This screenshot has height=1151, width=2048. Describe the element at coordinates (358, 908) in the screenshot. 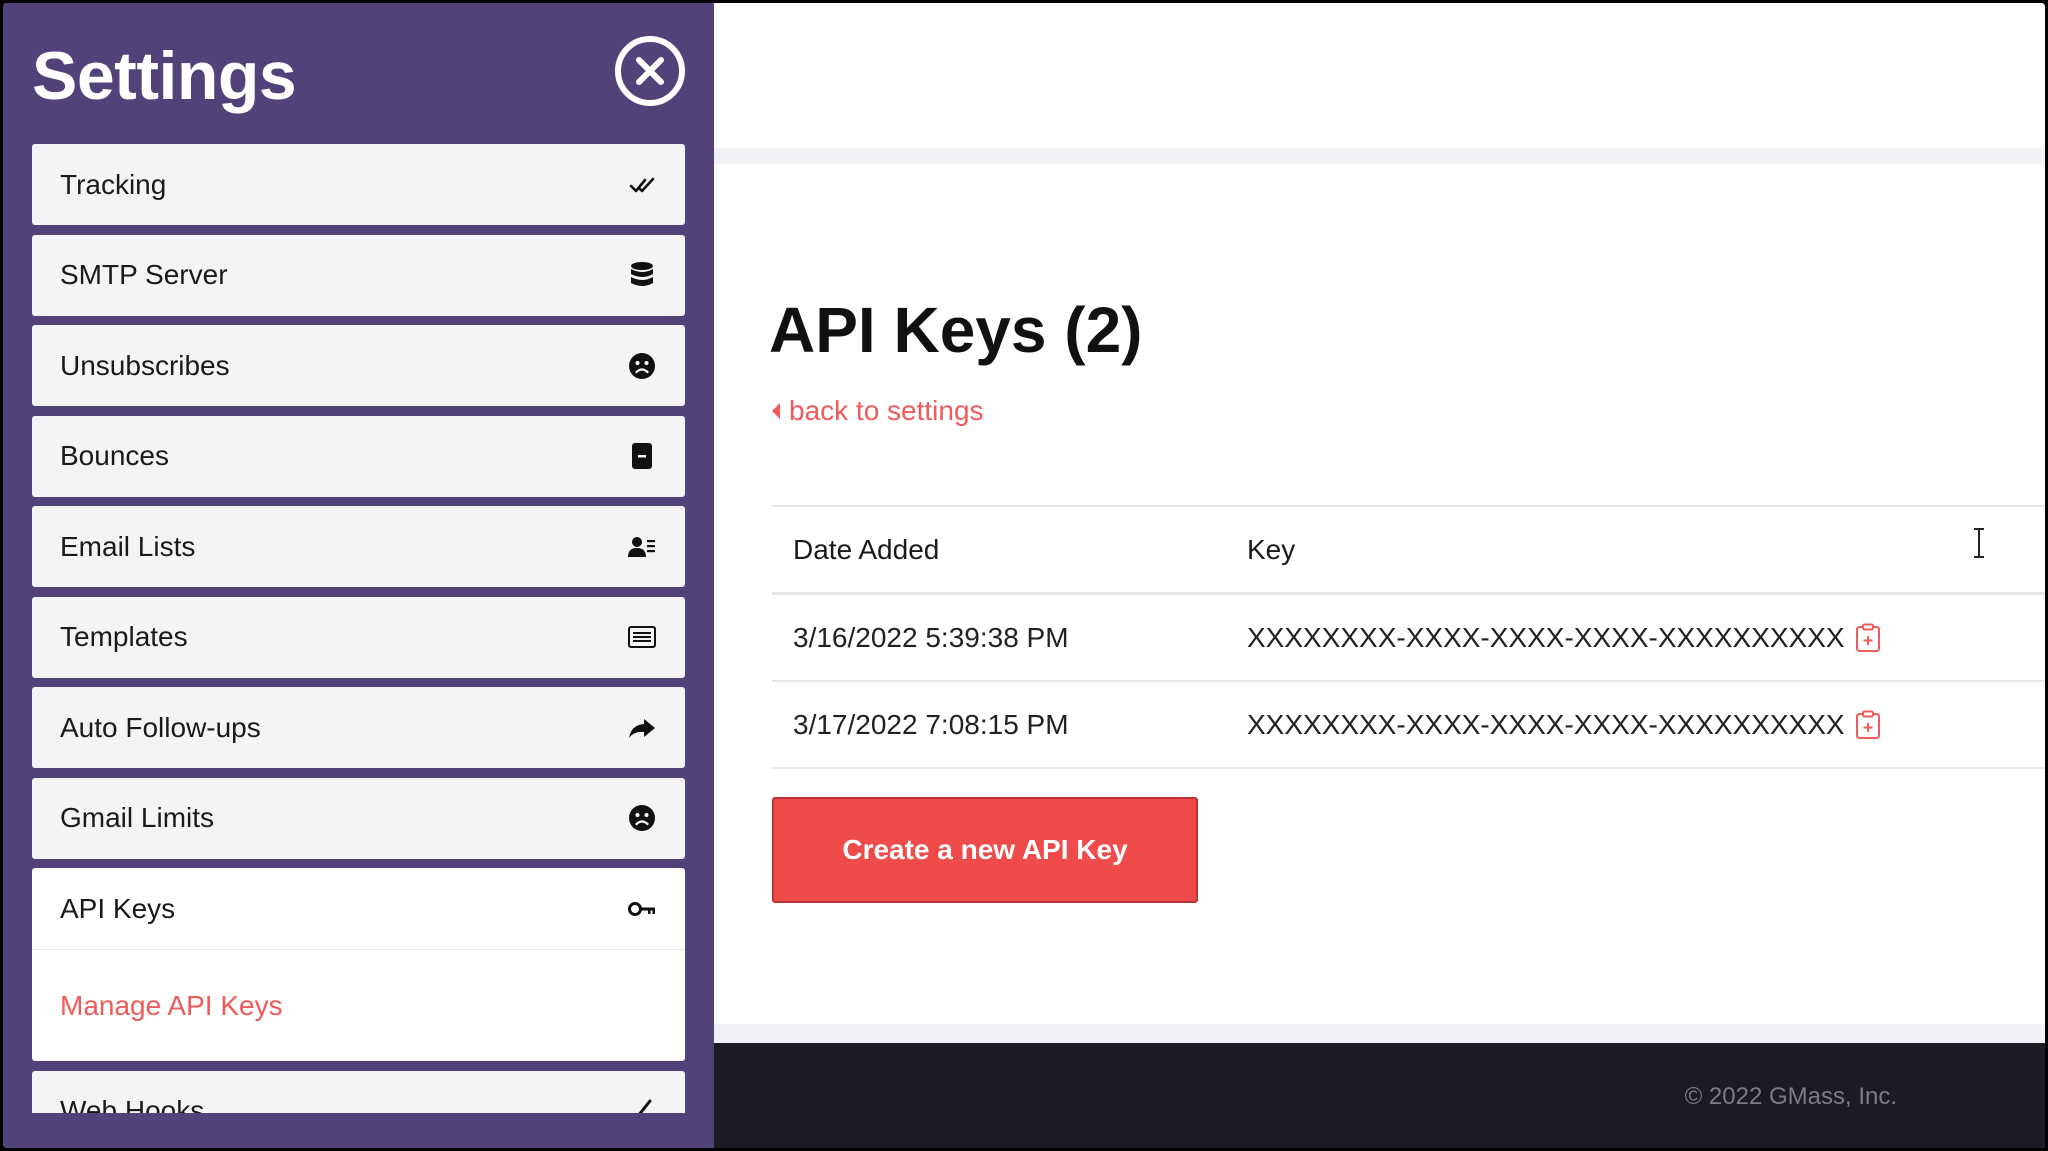

I see `sidebar-item-api-keys: API Keys` at that location.